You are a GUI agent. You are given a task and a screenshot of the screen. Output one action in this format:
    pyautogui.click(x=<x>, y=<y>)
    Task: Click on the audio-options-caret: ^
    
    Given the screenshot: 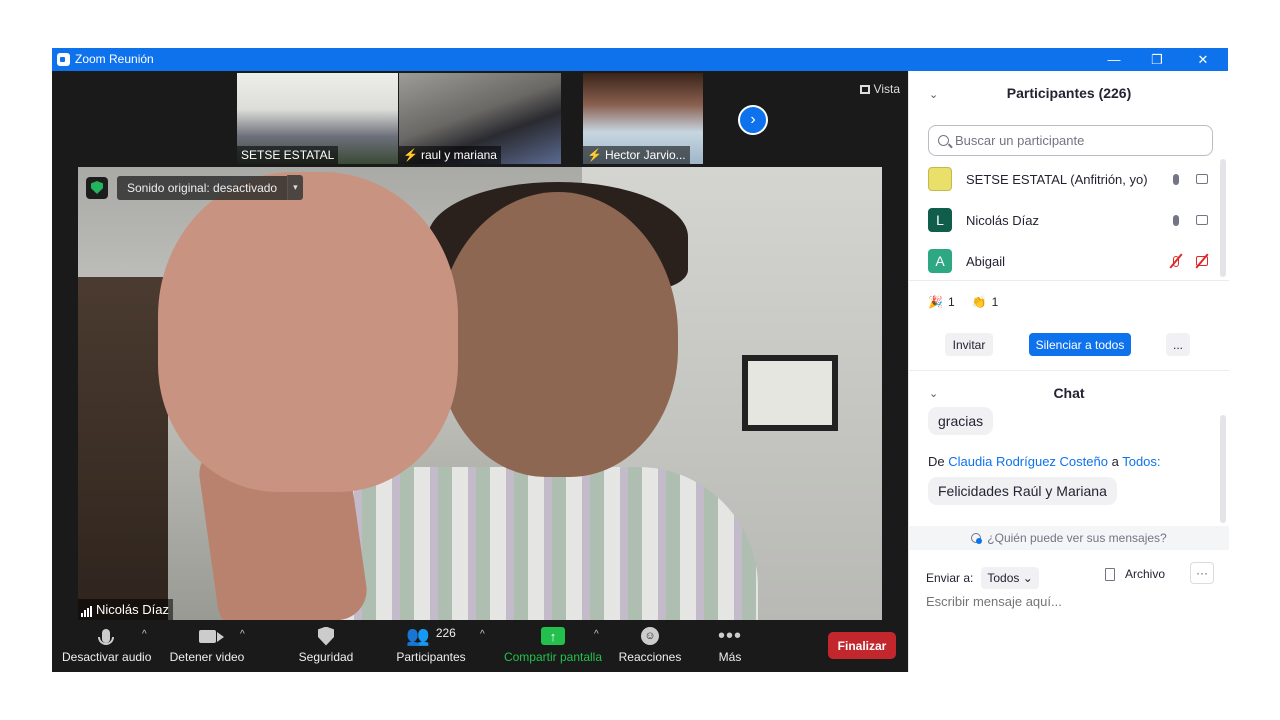 What is the action you would take?
    pyautogui.click(x=144, y=634)
    